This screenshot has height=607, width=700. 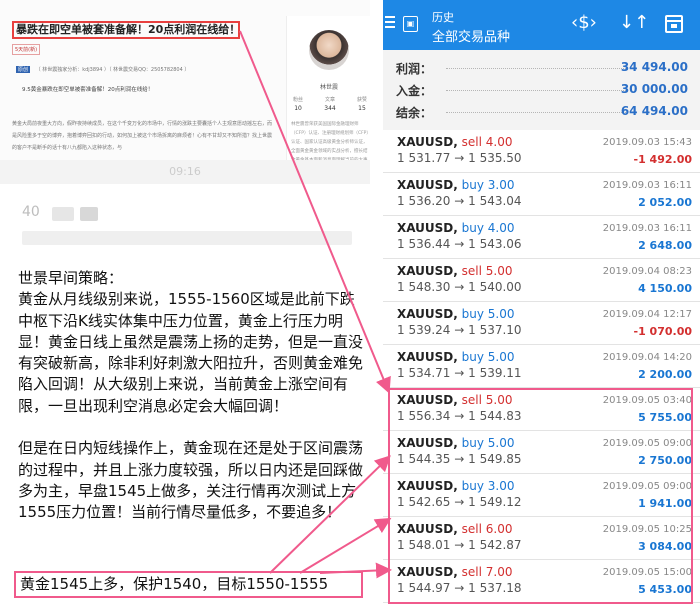 What do you see at coordinates (459, 416) in the screenshot?
I see `trade-prices: 1 556.34 → 1 544.83` at bounding box center [459, 416].